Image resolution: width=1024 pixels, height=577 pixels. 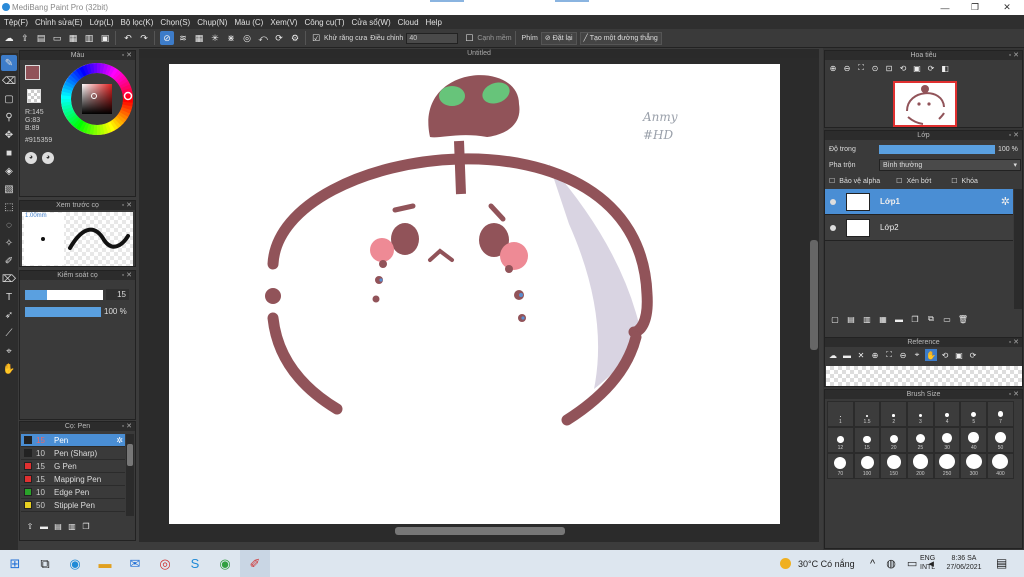 What do you see at coordinates (903, 355) in the screenshot?
I see `zoom-out-icon: ⊖` at bounding box center [903, 355].